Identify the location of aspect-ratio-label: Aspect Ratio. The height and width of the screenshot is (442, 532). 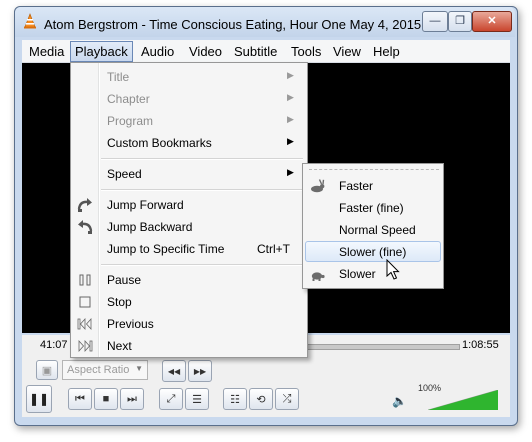
(98, 370).